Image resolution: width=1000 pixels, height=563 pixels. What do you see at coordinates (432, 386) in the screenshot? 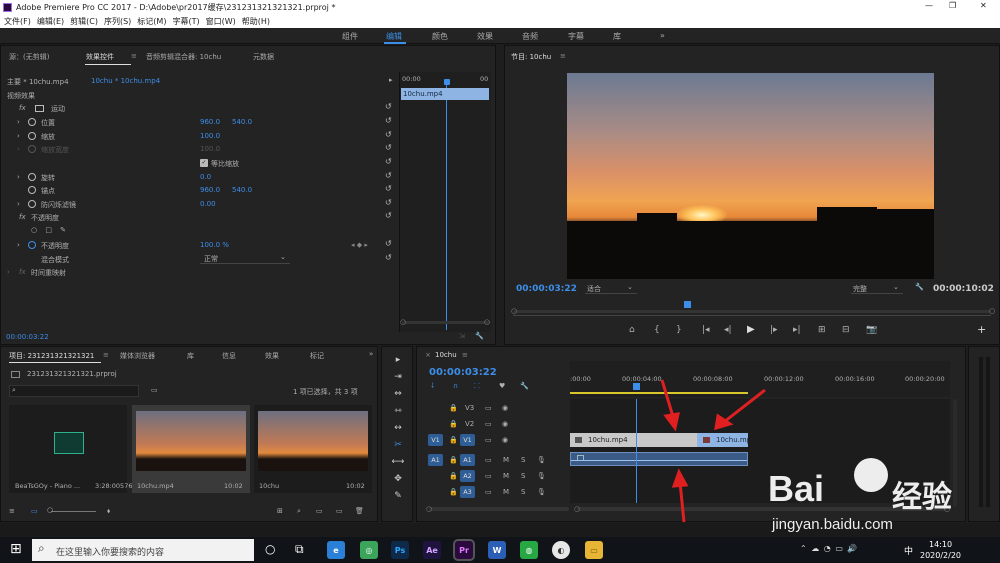
I see `nest-toggle-icon: ⸸` at bounding box center [432, 386].